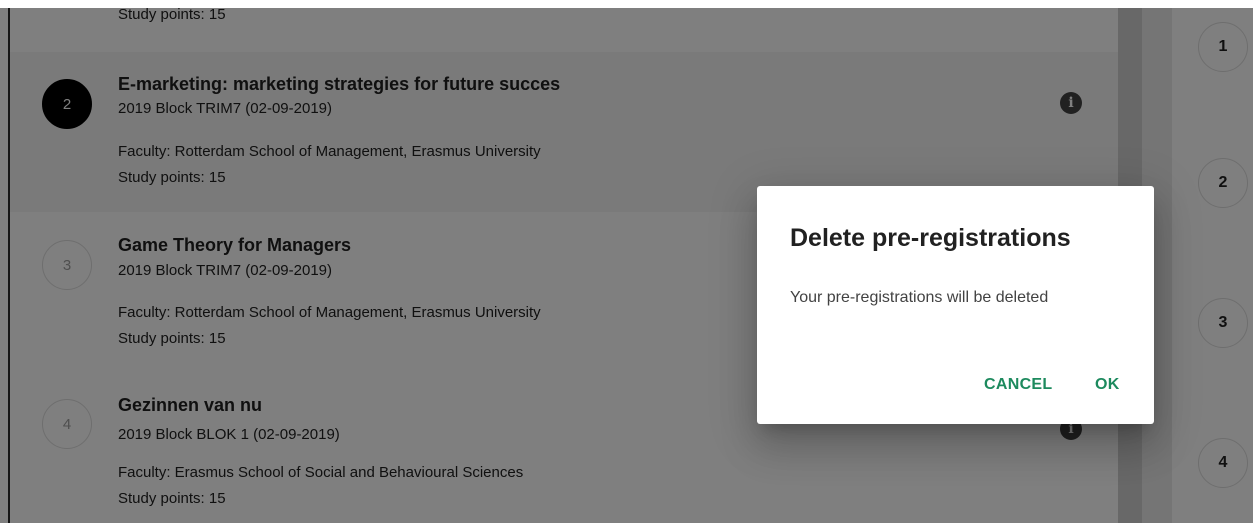  I want to click on dialog-title: Delete pre-registrations, so click(930, 238).